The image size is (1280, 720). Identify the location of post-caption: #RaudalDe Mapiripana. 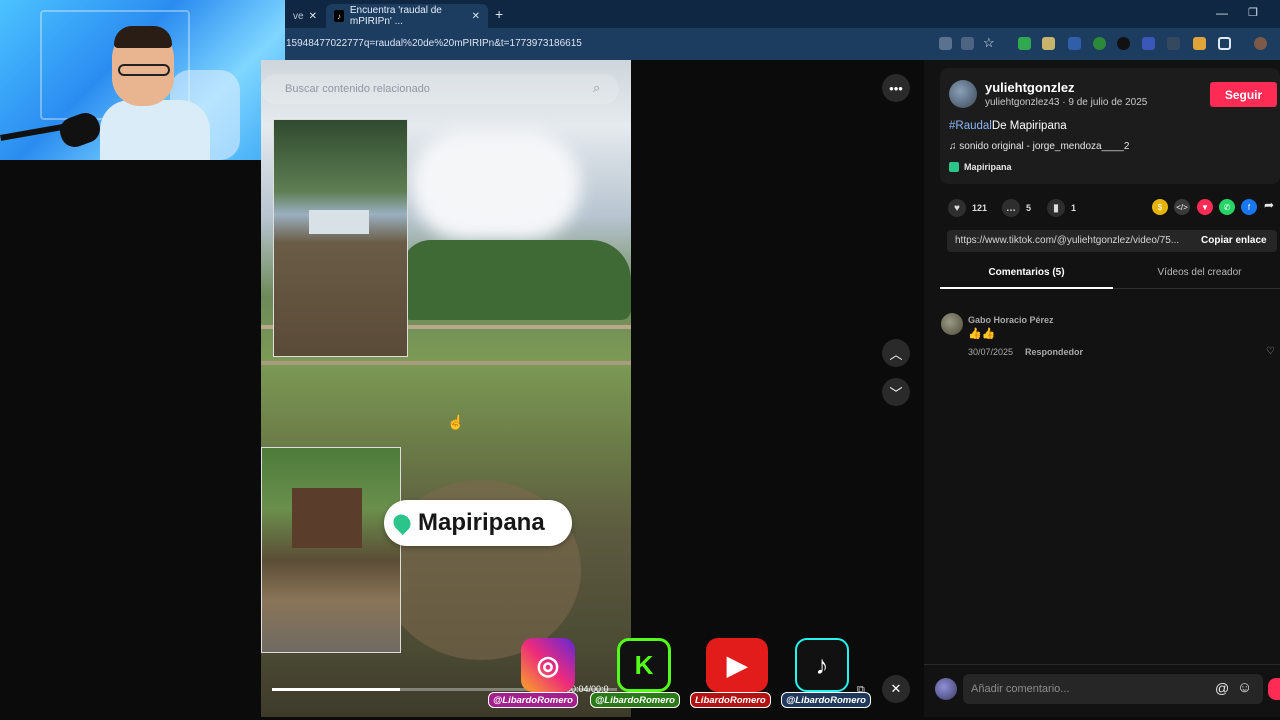
(1008, 126).